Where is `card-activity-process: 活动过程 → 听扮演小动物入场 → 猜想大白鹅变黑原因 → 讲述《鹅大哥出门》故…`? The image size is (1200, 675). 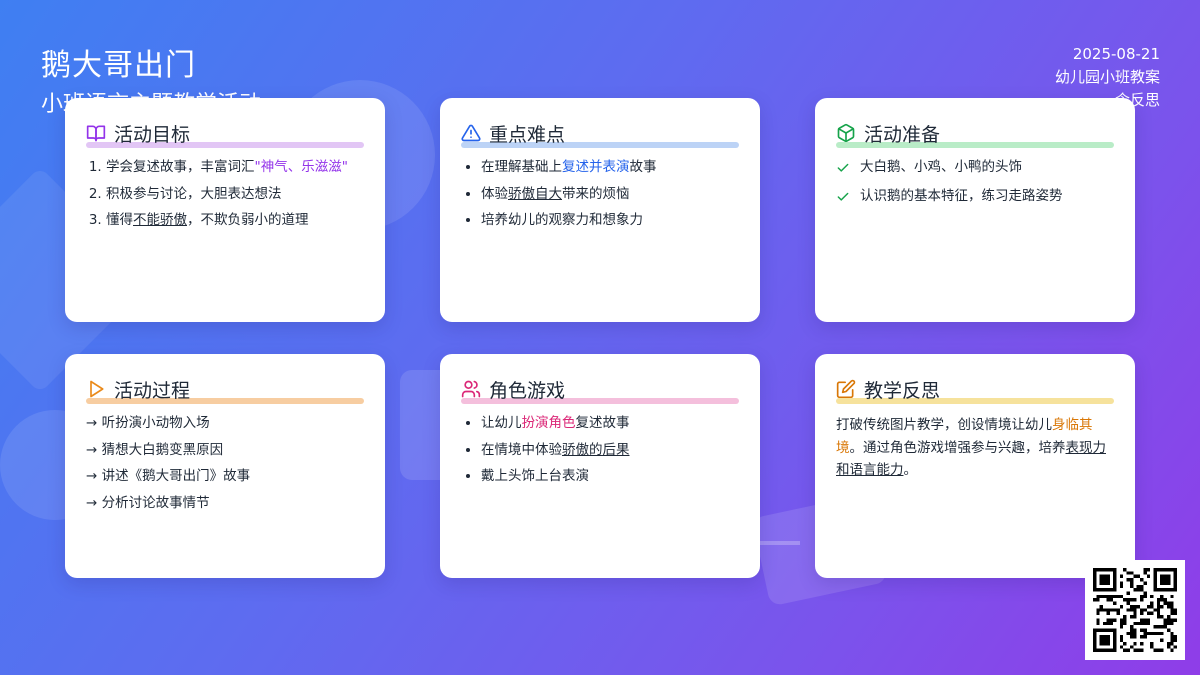 card-activity-process: 活动过程 → 听扮演小动物入场 → 猜想大白鹅变黑原因 → 讲述《鹅大哥出门》故… is located at coordinates (225, 466).